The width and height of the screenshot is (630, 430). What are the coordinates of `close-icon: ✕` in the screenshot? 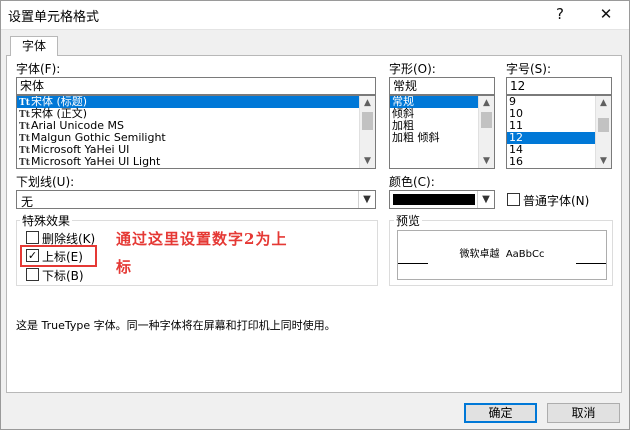 It's located at (606, 14).